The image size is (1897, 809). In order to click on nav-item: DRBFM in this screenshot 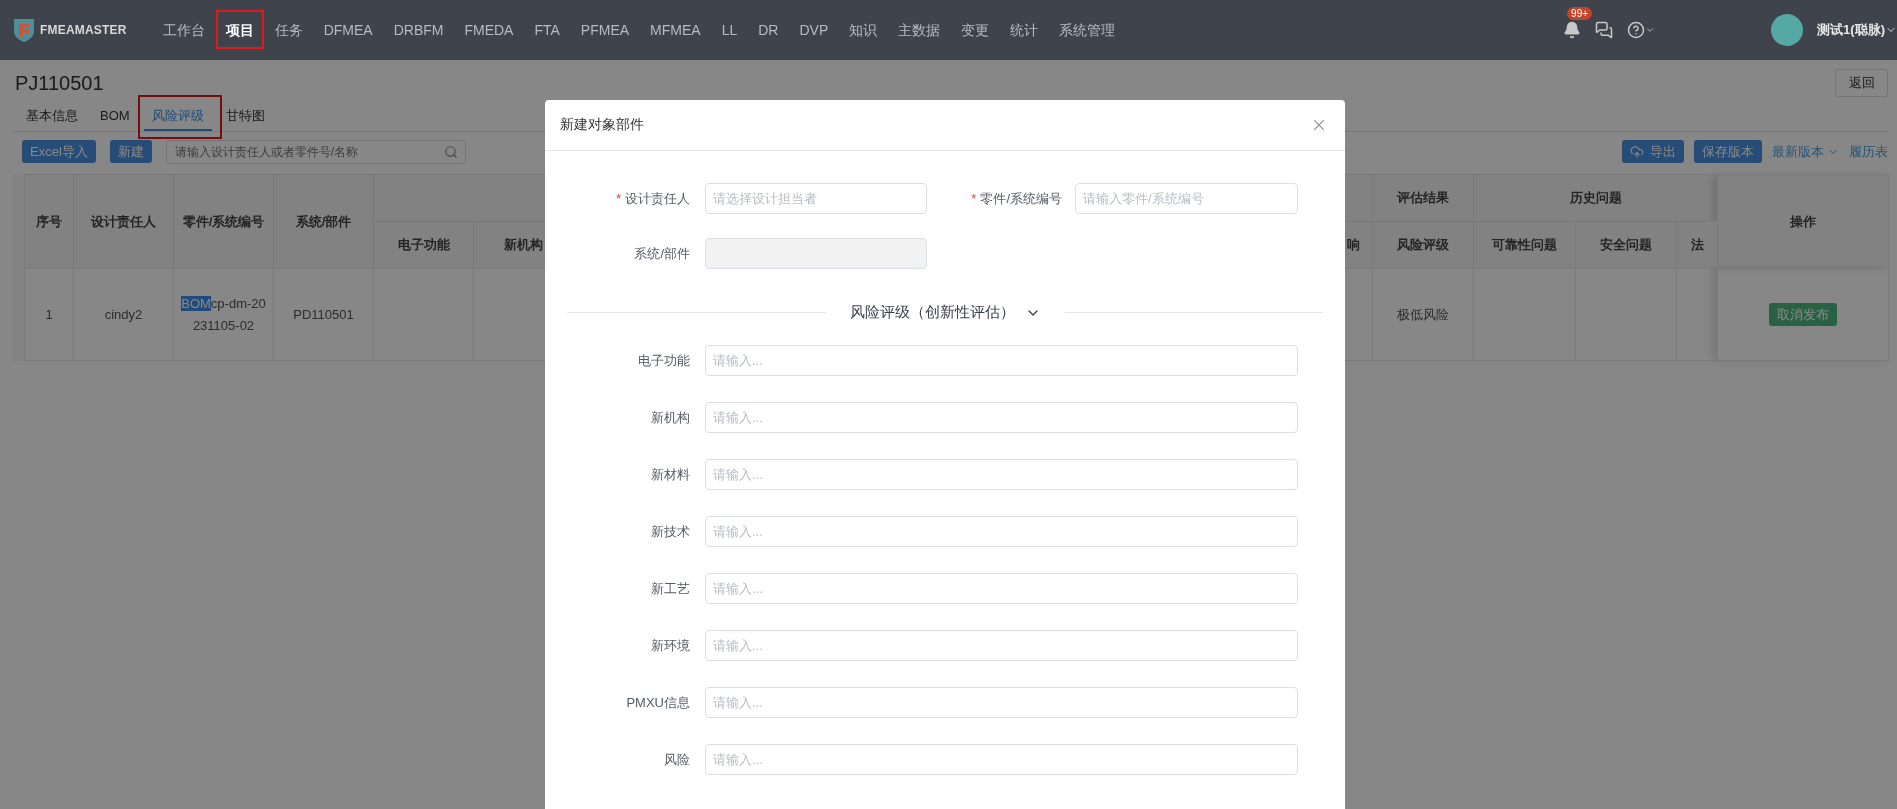, I will do `click(418, 30)`.